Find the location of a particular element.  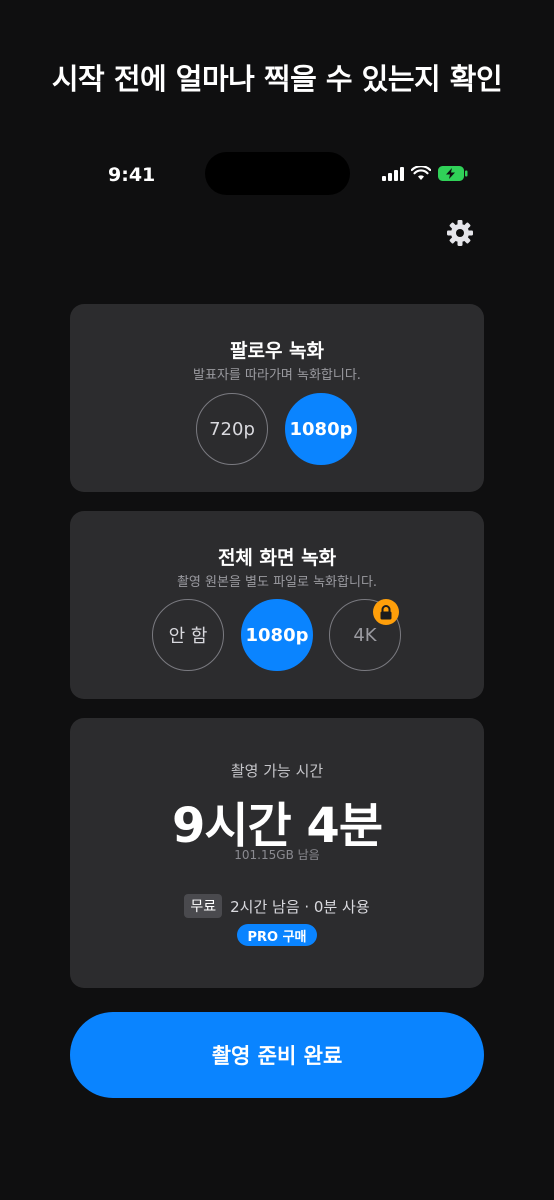

pro-purchase-button: PRO 구매 is located at coordinates (277, 935).